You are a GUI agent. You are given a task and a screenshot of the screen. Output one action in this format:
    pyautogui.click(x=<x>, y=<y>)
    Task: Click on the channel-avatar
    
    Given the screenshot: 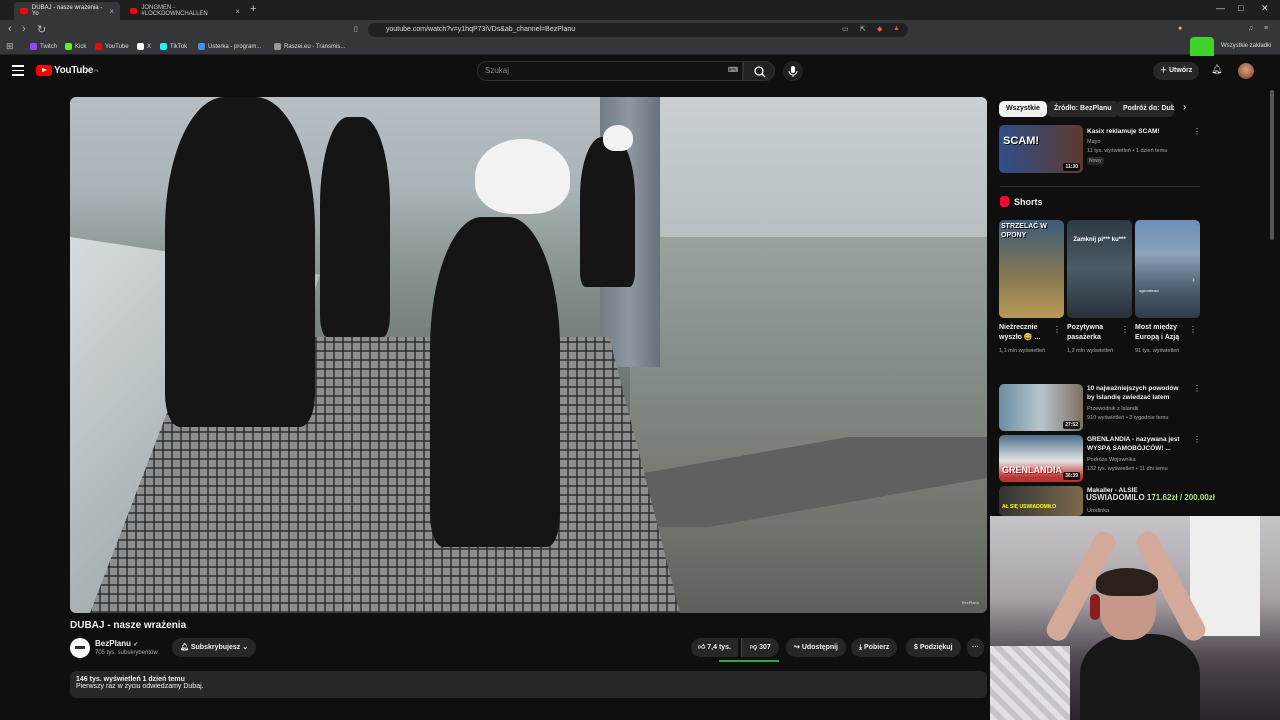 What is the action you would take?
    pyautogui.click(x=80, y=648)
    